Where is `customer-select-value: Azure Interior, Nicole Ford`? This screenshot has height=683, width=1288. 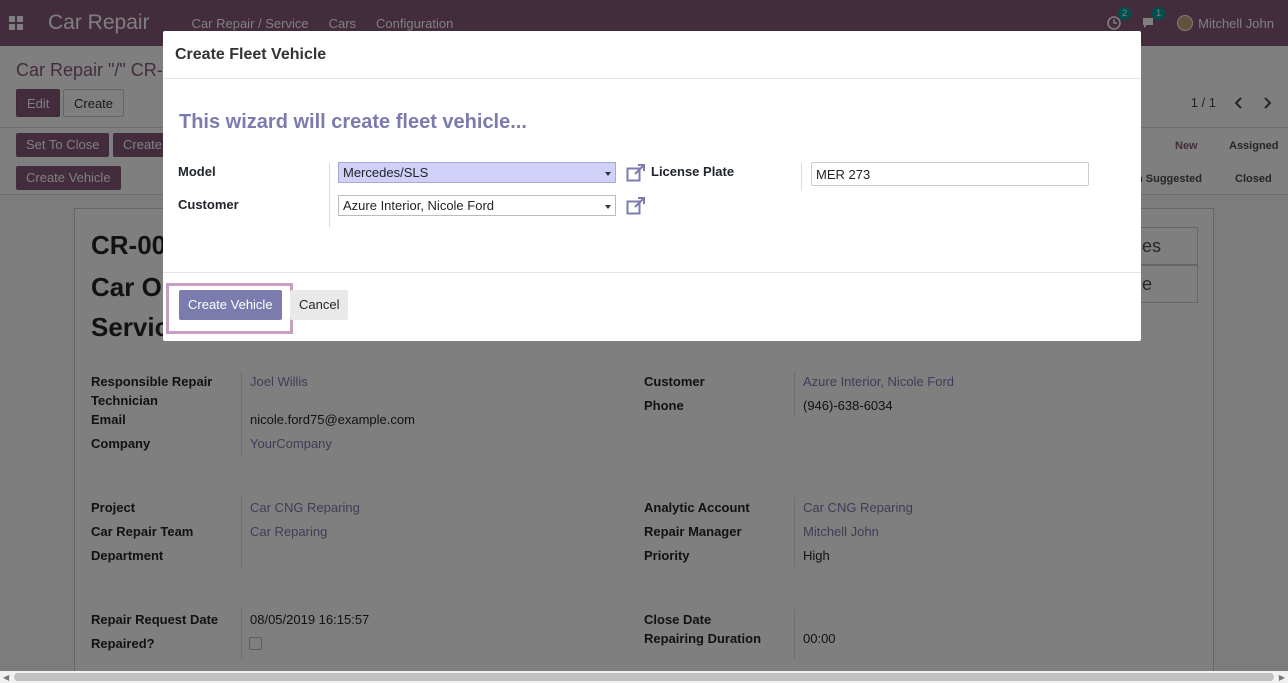
customer-select-value: Azure Interior, Nicole Ford is located at coordinates (419, 205).